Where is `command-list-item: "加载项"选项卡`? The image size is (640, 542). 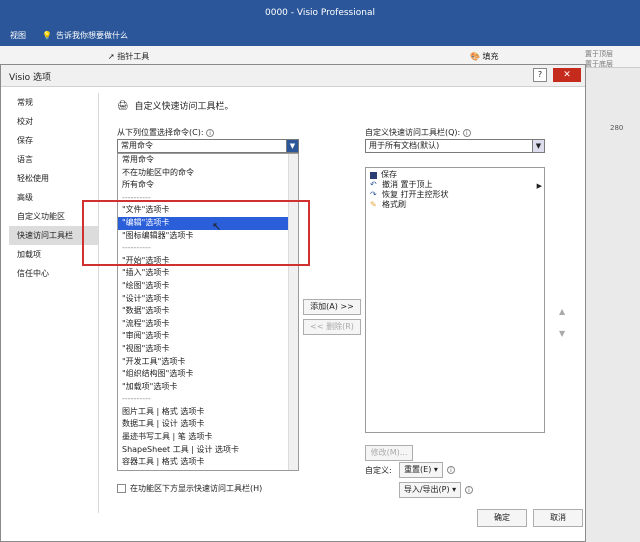 command-list-item: "加载项"选项卡 is located at coordinates (208, 387).